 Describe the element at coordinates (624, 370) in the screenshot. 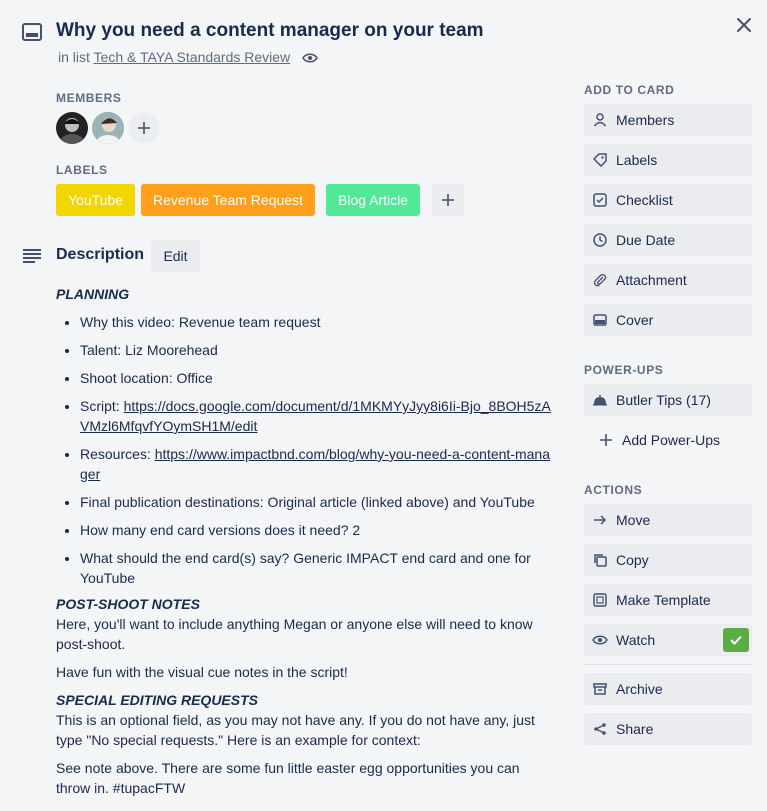

I see `power-ups-label: POWER-UPS` at that location.